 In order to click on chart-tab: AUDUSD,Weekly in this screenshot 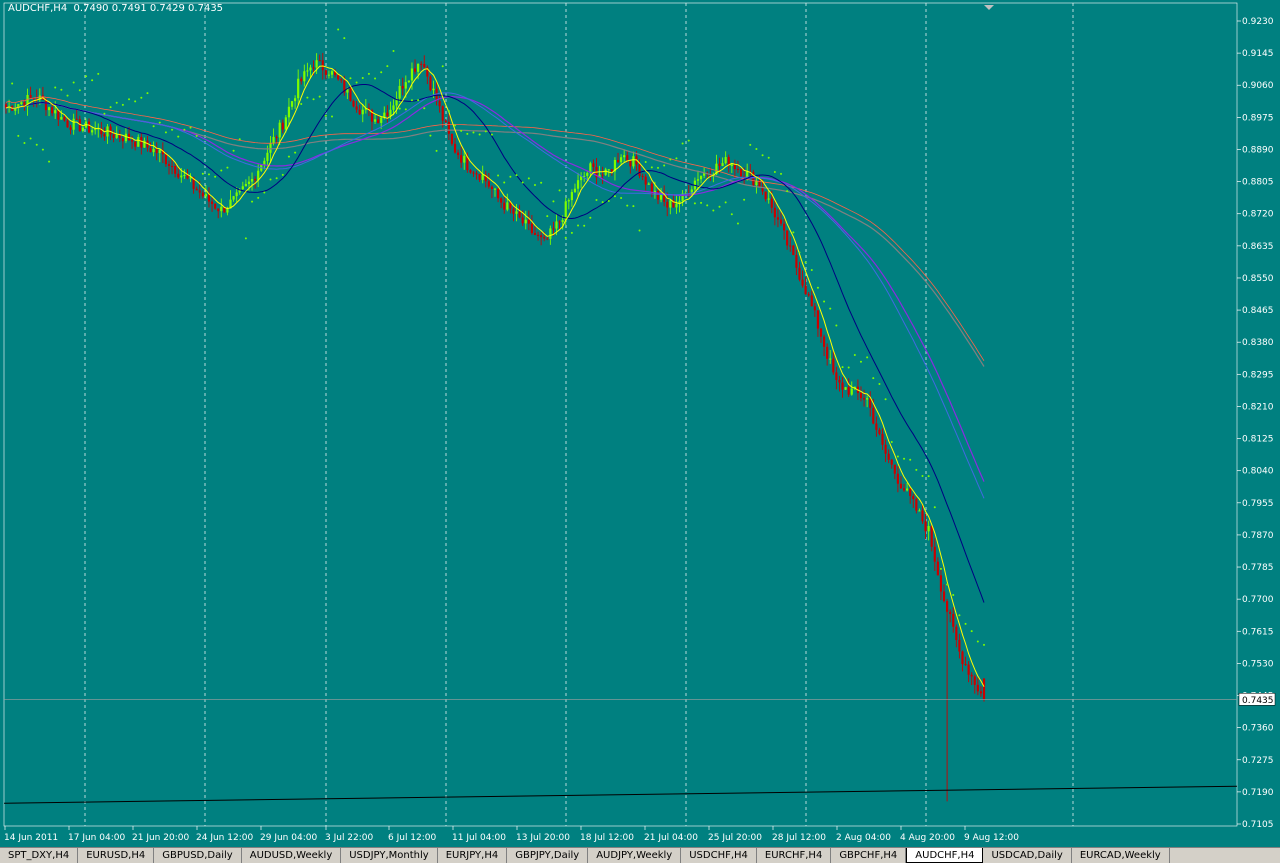, I will do `click(292, 855)`.